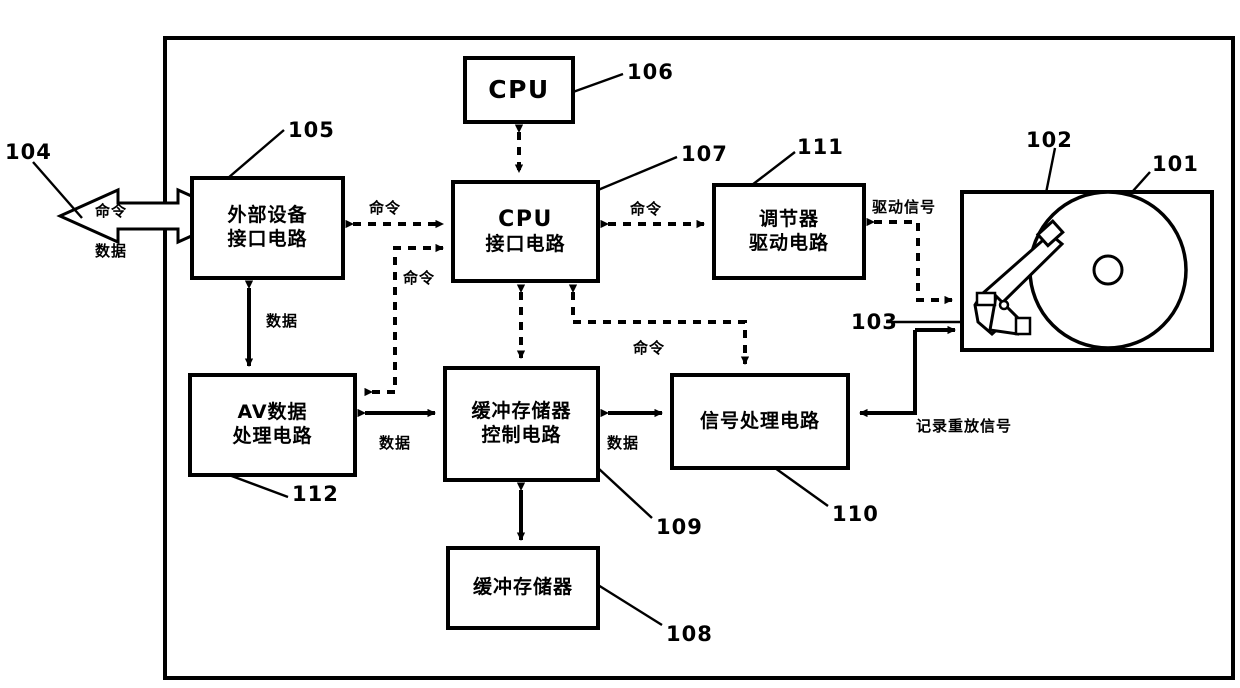 The image size is (1240, 688). What do you see at coordinates (267, 215) in the screenshot?
I see `block-label-line: 外部设备` at bounding box center [267, 215].